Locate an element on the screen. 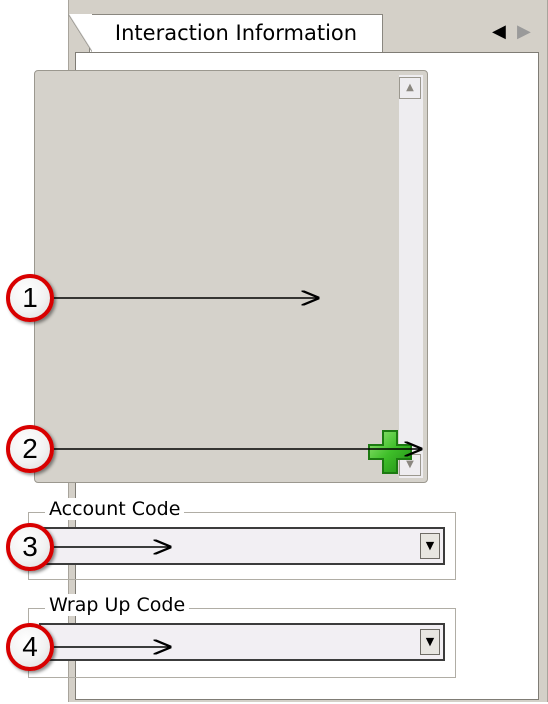 This screenshot has height=704, width=548. callout-4: 4 is located at coordinates (30, 647).